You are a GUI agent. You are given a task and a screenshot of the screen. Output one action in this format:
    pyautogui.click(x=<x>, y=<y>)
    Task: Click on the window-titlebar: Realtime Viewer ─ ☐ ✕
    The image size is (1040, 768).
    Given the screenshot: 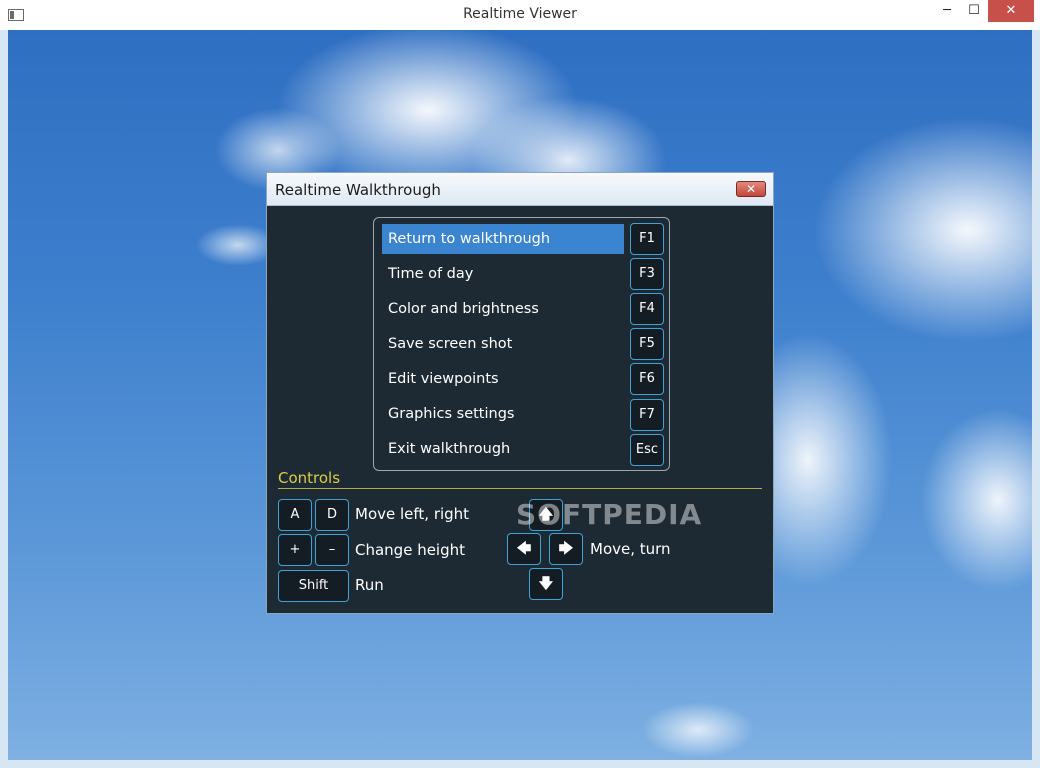 What is the action you would take?
    pyautogui.click(x=520, y=15)
    